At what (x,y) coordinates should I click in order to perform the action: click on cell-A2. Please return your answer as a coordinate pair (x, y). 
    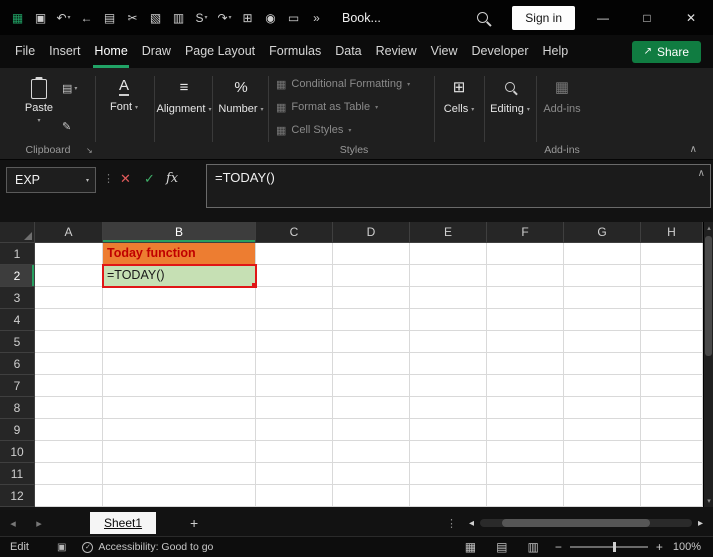
    Looking at the image, I should click on (69, 276).